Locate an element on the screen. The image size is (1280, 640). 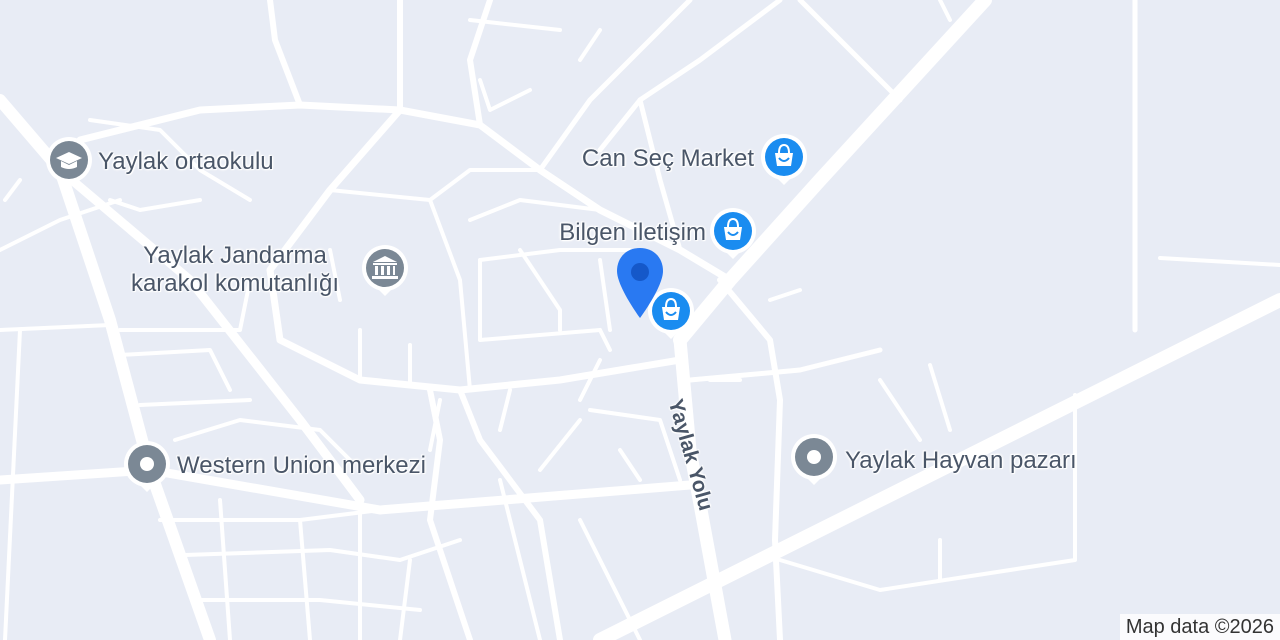
government-building-icon is located at coordinates (385, 270).